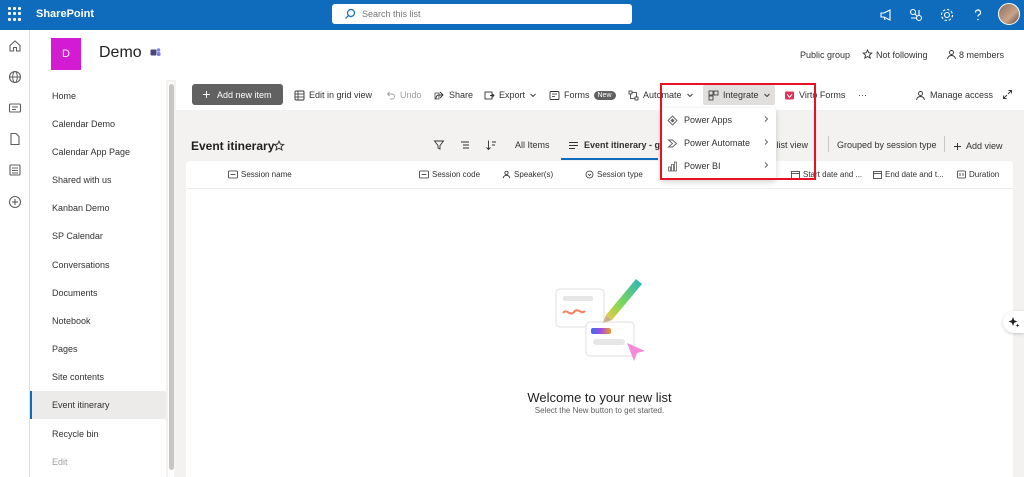 This screenshot has width=1024, height=477. I want to click on share-icon, so click(439, 95).